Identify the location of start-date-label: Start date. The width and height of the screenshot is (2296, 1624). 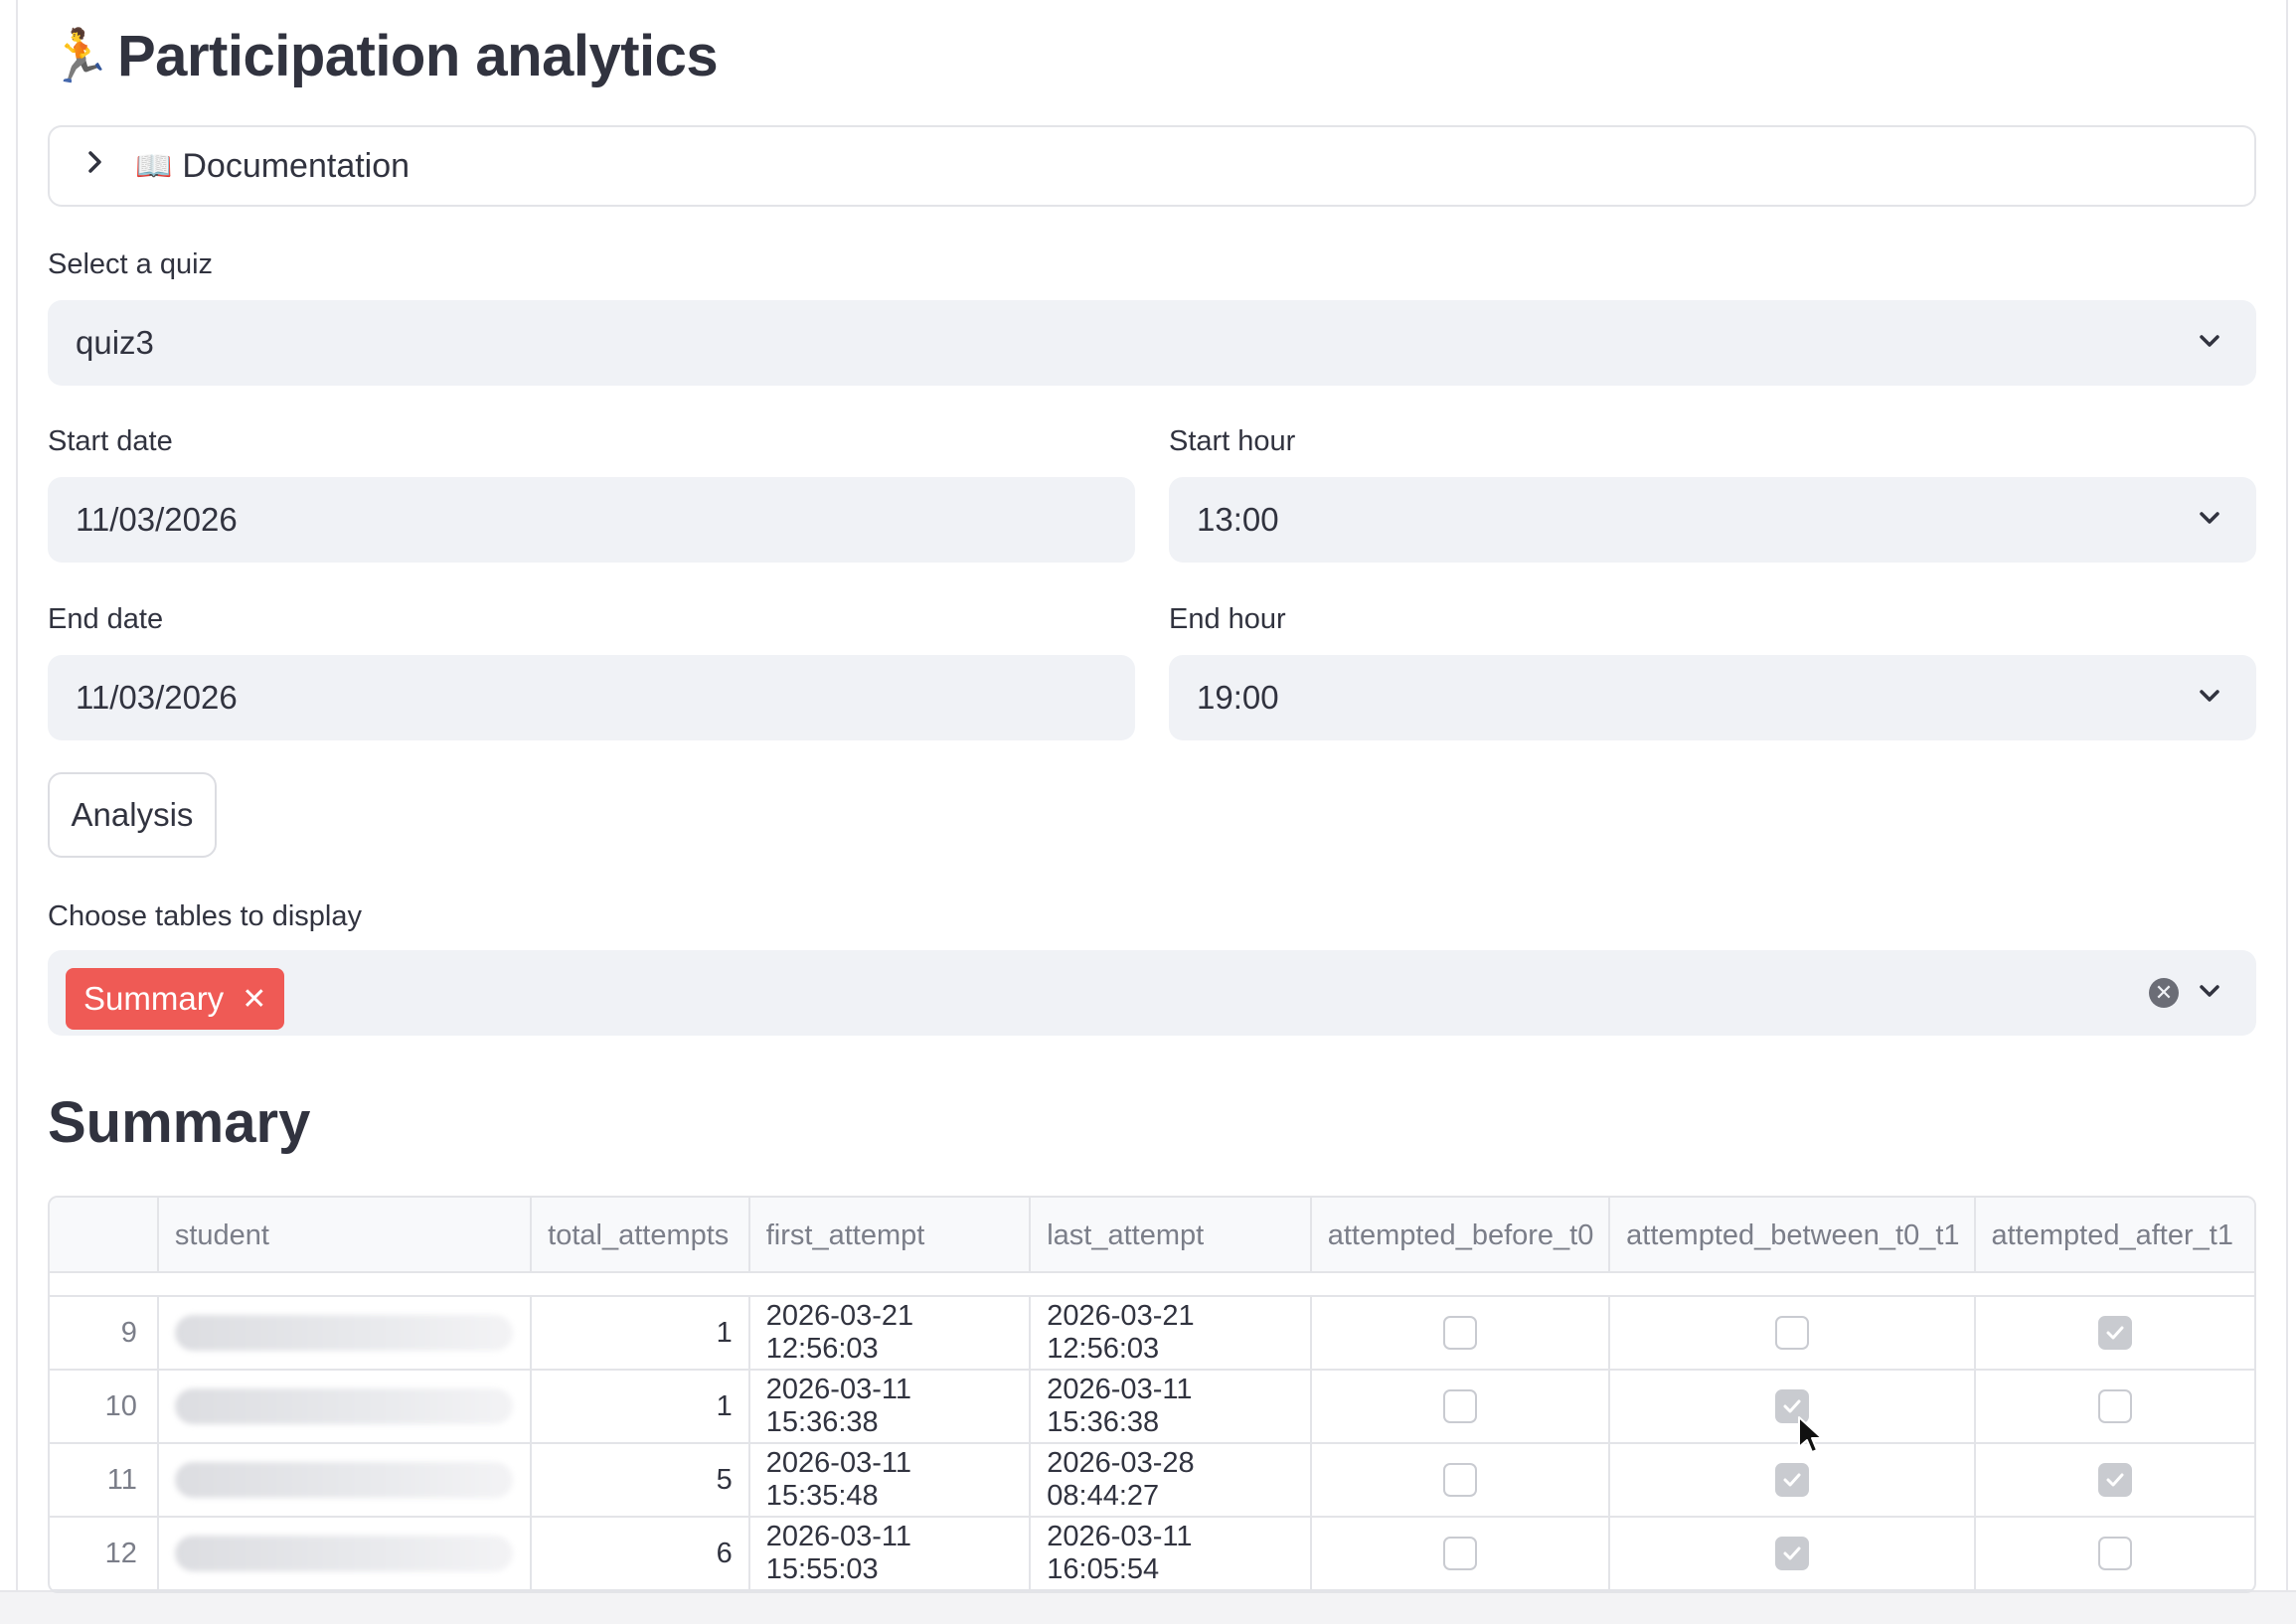
(110, 441).